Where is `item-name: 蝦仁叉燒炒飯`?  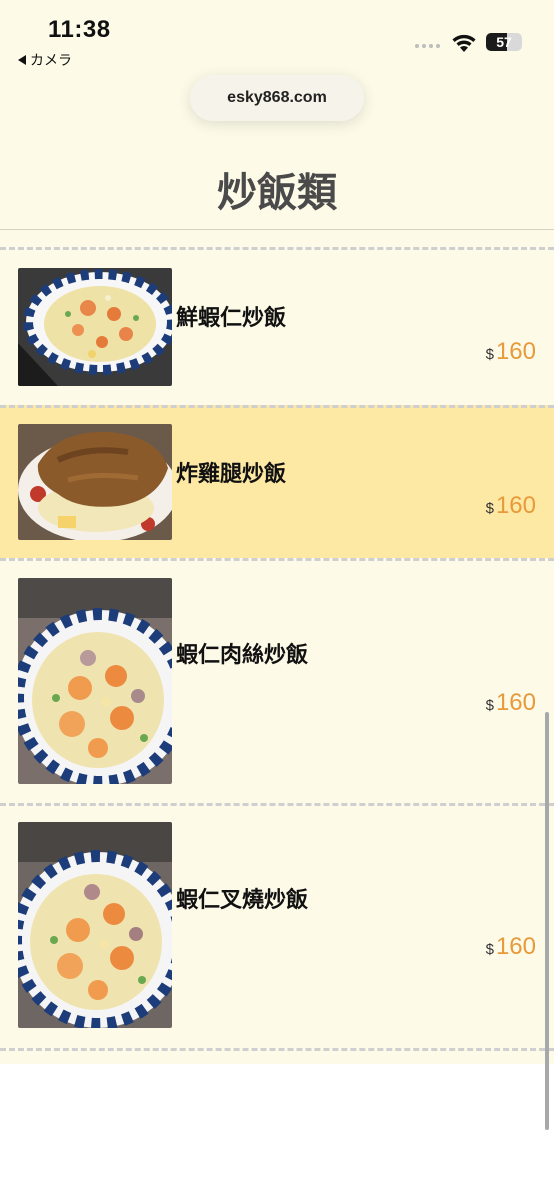
item-name: 蝦仁叉燒炒飯 is located at coordinates (242, 900).